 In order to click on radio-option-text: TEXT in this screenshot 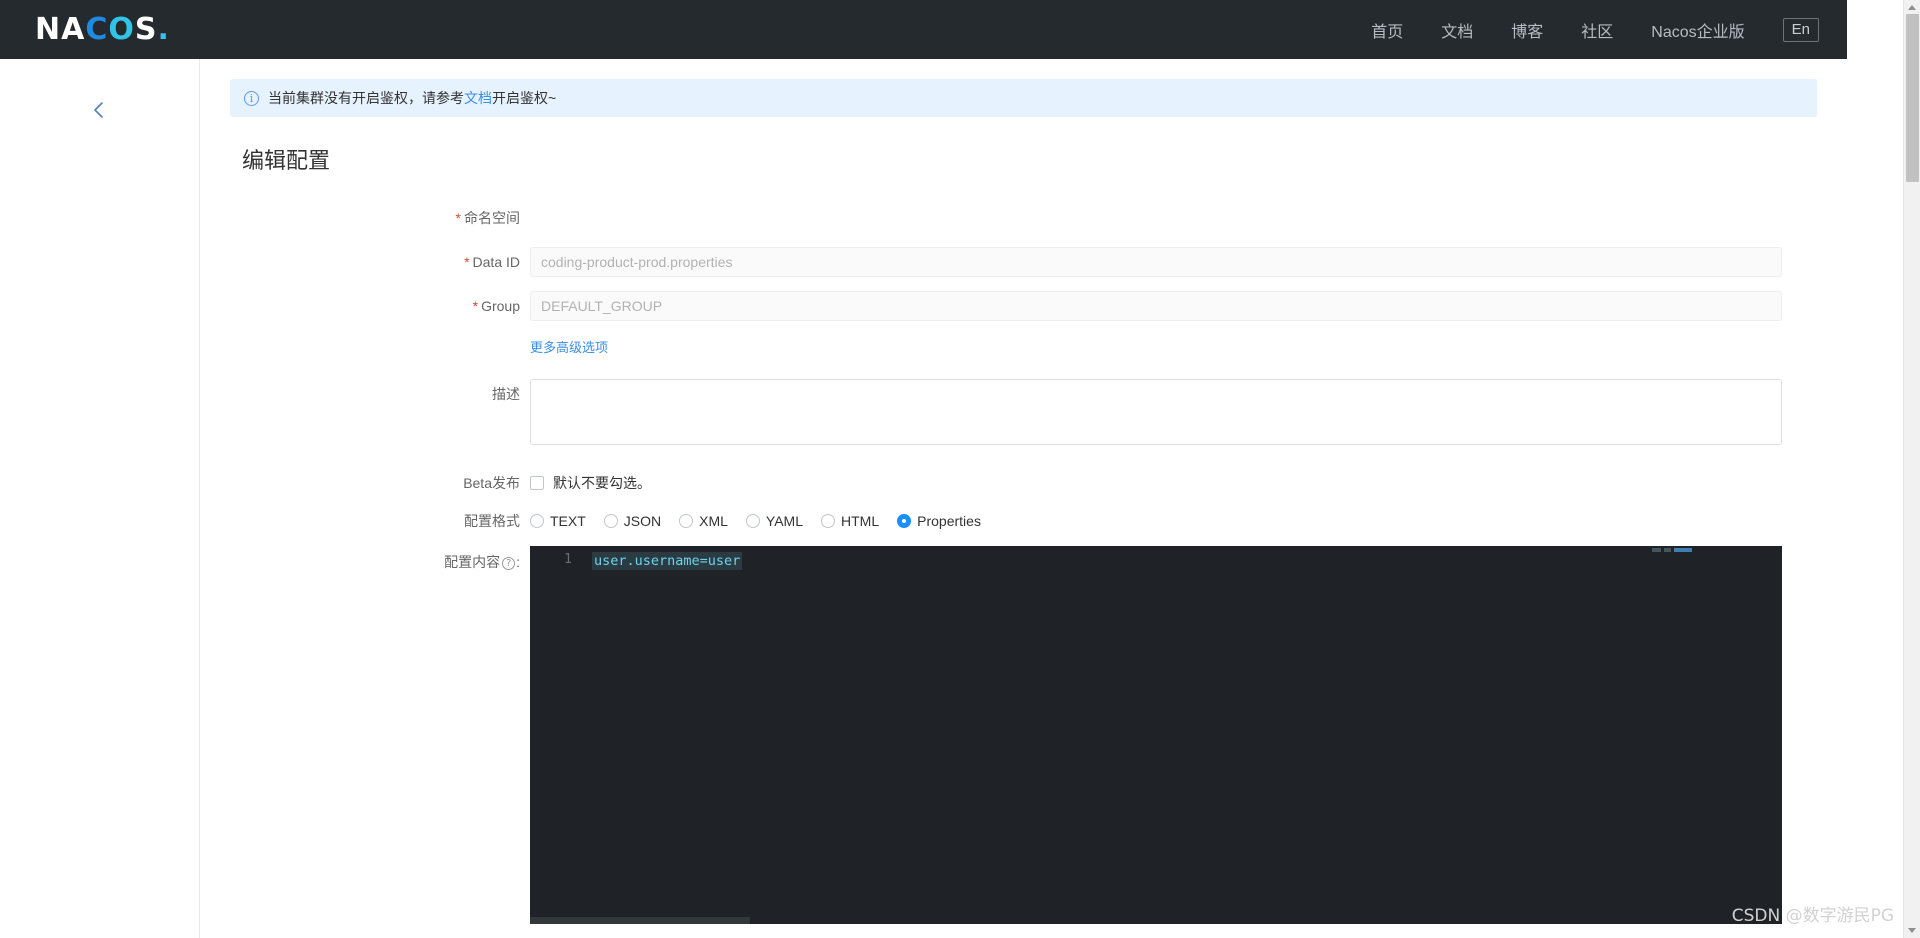, I will do `click(558, 521)`.